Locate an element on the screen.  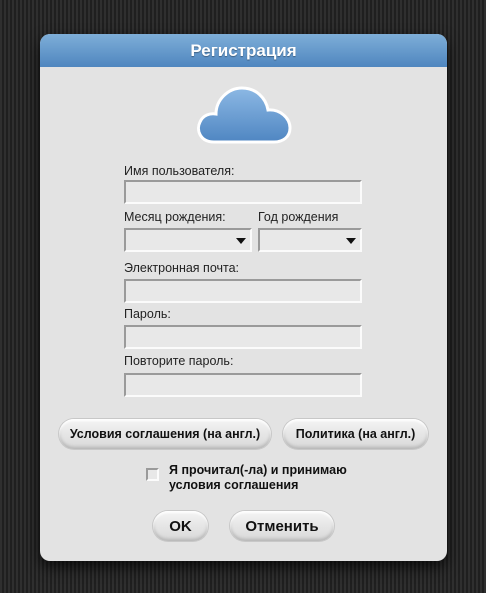
password-label: Пароль: is located at coordinates (147, 314).